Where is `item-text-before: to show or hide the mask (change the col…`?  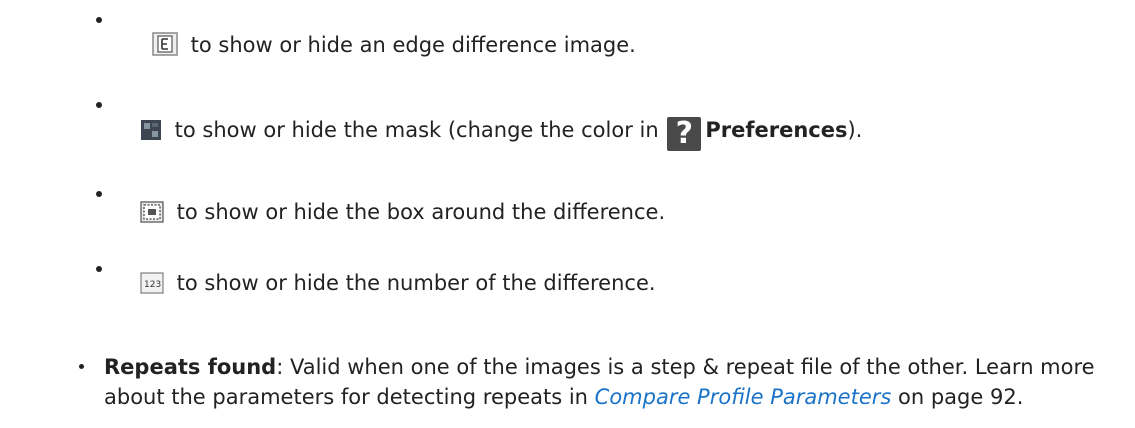
item-text-before: to show or hide the mask (change the col… is located at coordinates (417, 130).